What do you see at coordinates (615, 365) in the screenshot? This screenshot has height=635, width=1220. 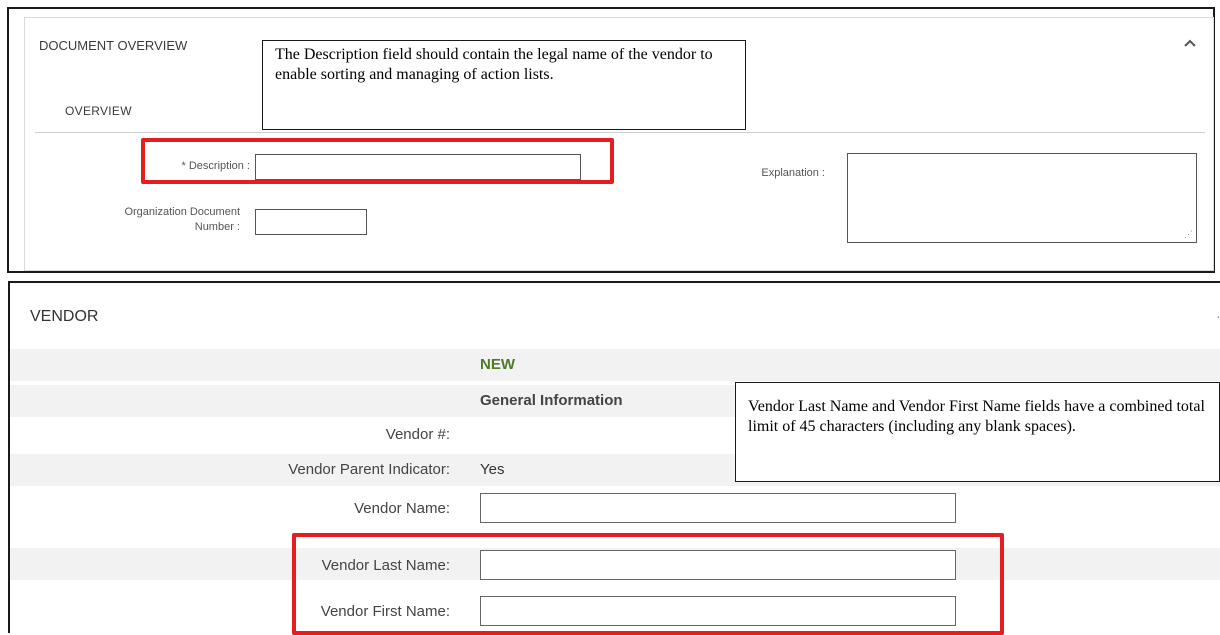 I see `vendor-header-row: NEW` at bounding box center [615, 365].